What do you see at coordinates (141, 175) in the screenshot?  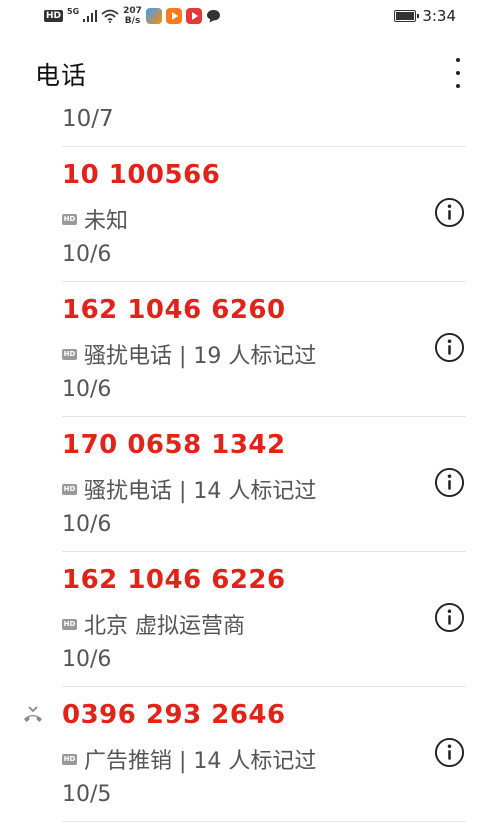 I see `phone-number: 10 100566` at bounding box center [141, 175].